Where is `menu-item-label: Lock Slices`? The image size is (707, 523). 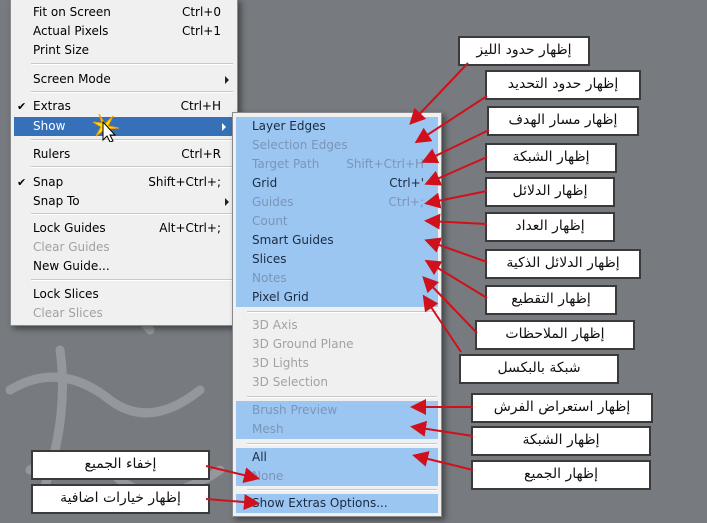
menu-item-label: Lock Slices is located at coordinates (66, 294).